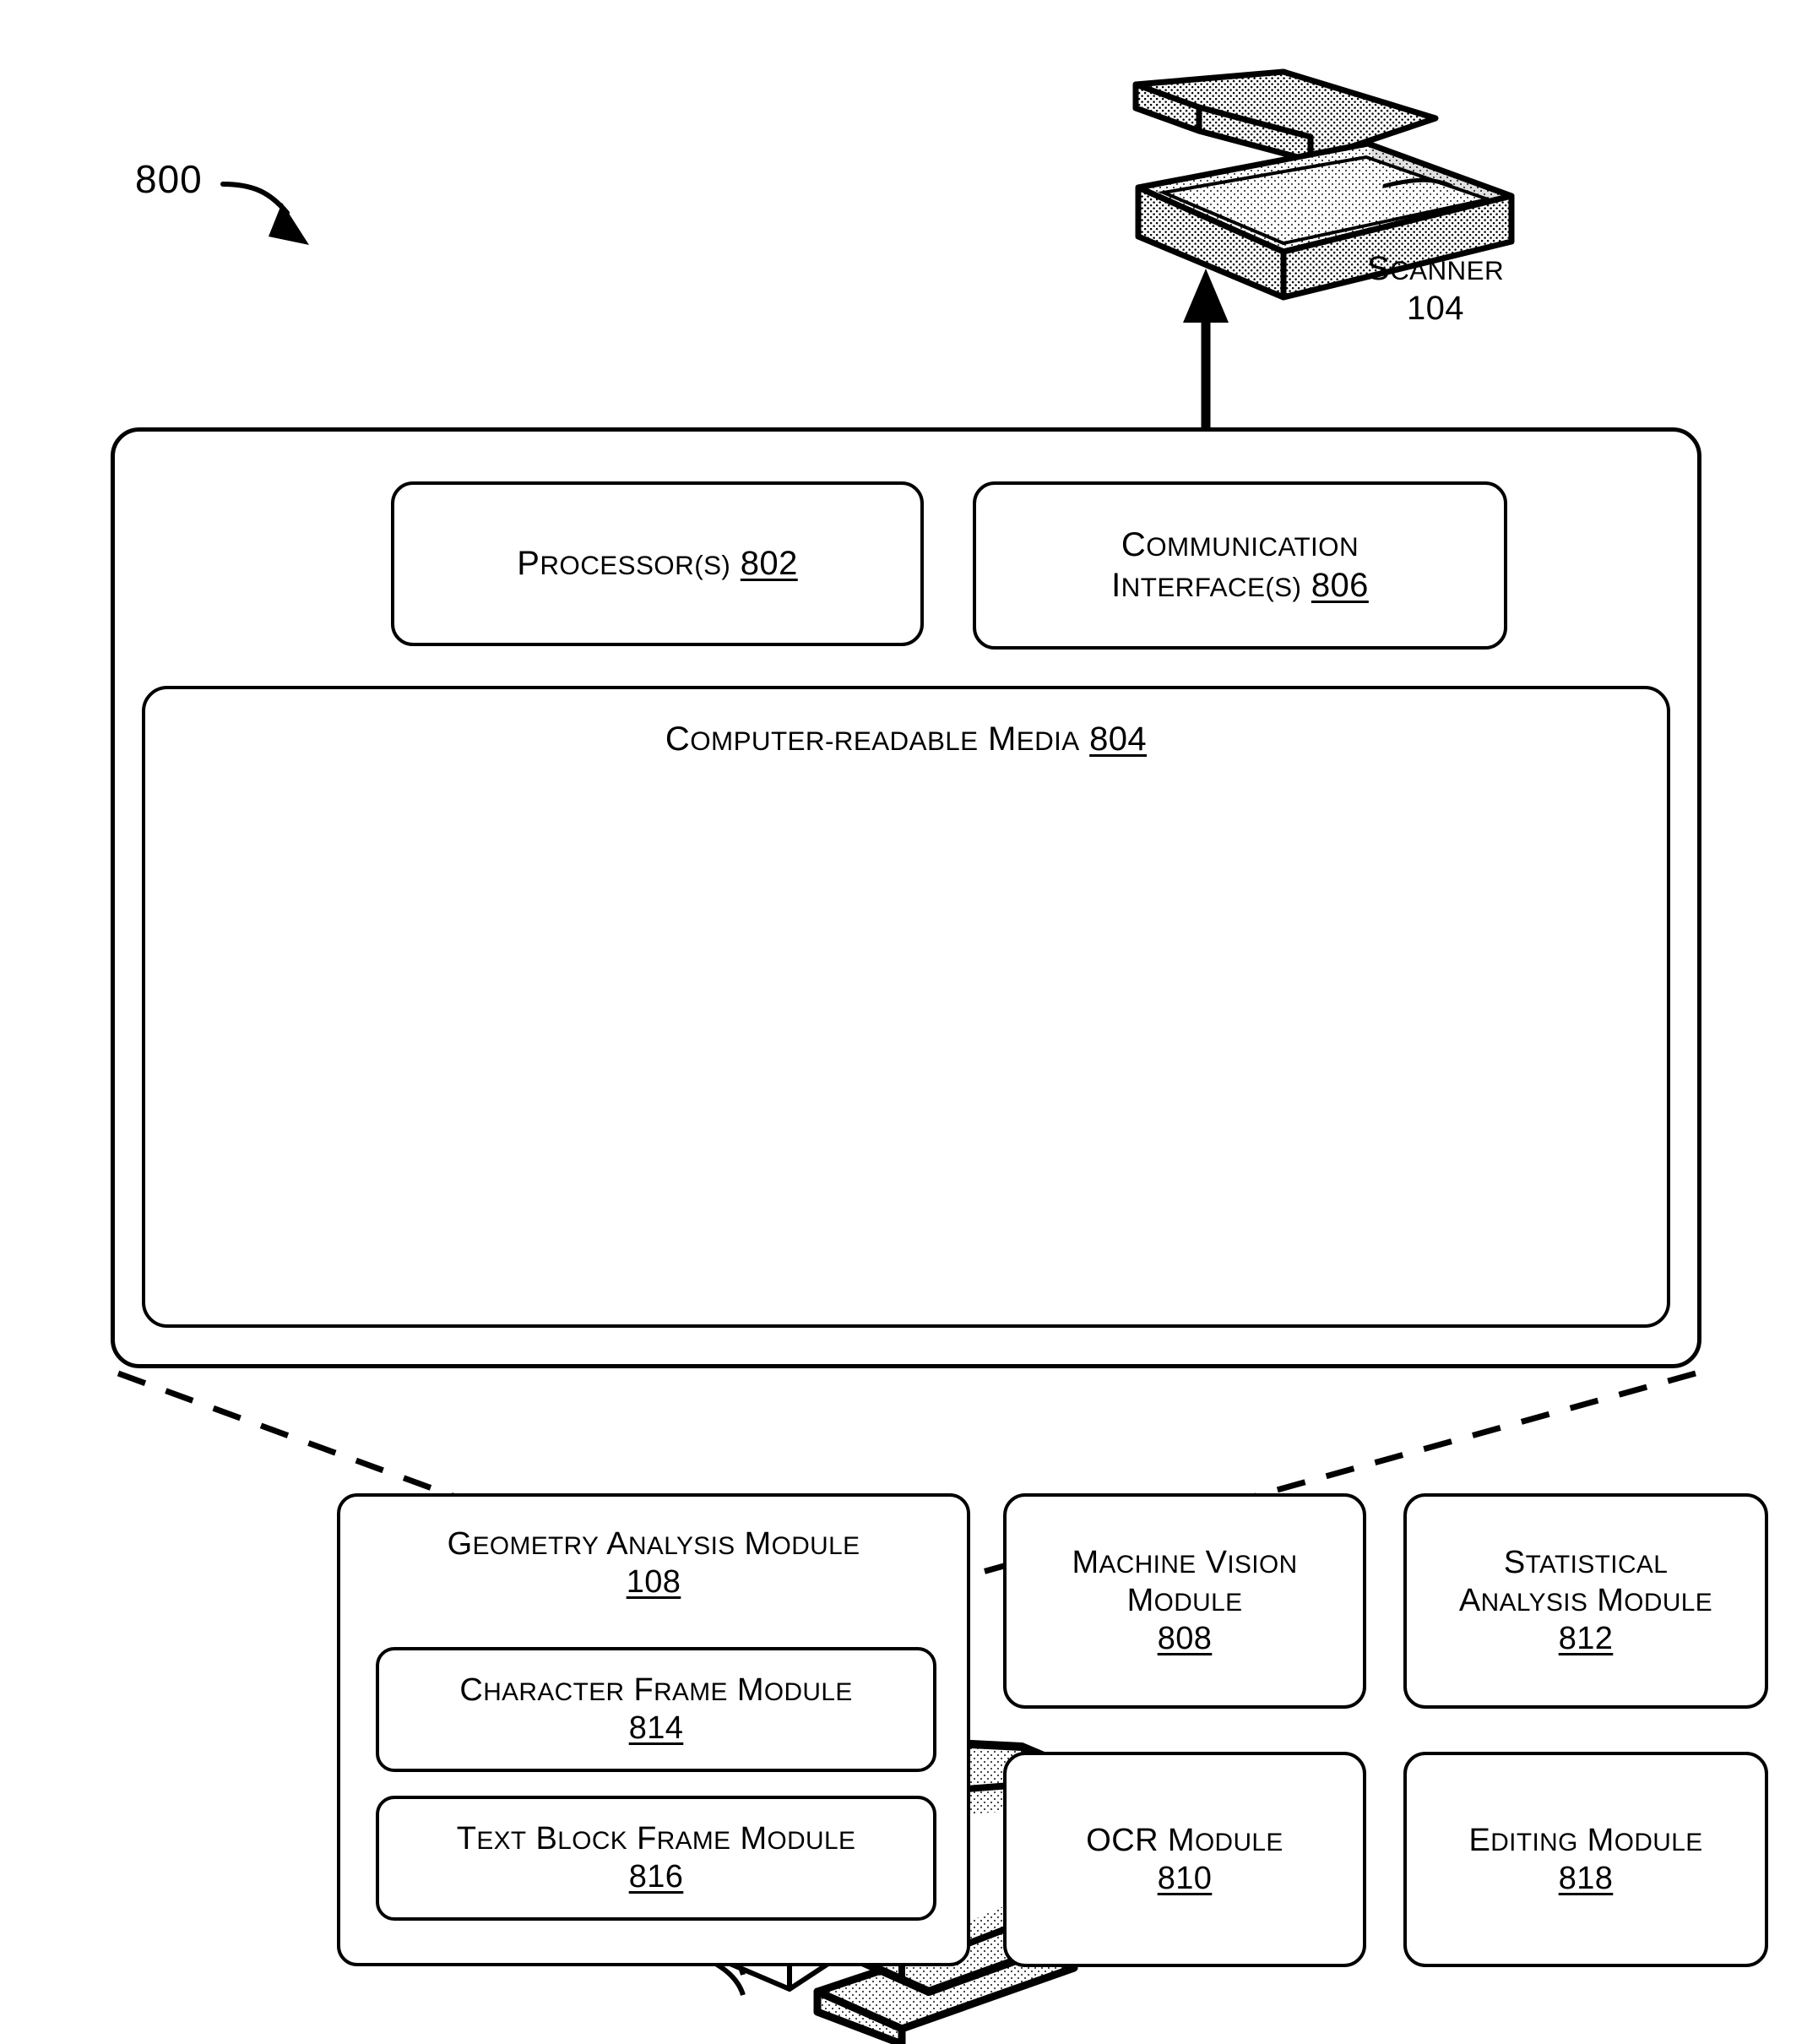 The width and height of the screenshot is (1818, 2044). What do you see at coordinates (656, 1877) in the screenshot?
I see `text-block-frame-module-ref: 816` at bounding box center [656, 1877].